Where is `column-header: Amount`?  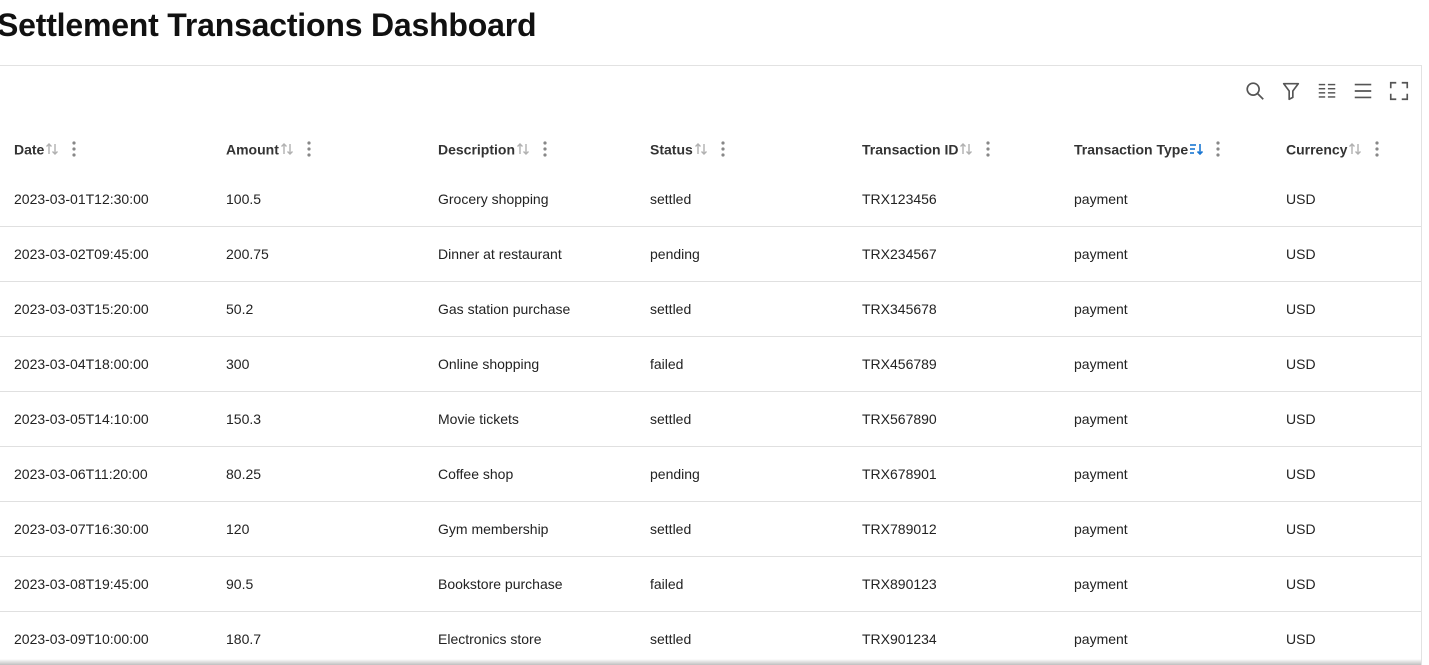
column-header: Amount is located at coordinates (318, 149).